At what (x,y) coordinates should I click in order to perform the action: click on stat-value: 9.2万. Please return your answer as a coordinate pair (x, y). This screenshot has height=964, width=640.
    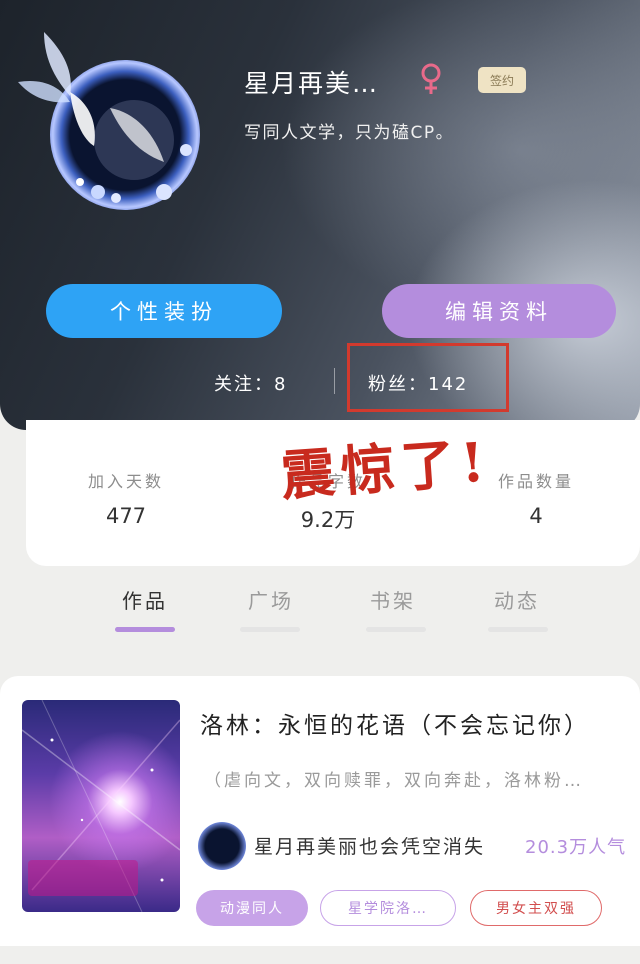
    Looking at the image, I should click on (328, 520).